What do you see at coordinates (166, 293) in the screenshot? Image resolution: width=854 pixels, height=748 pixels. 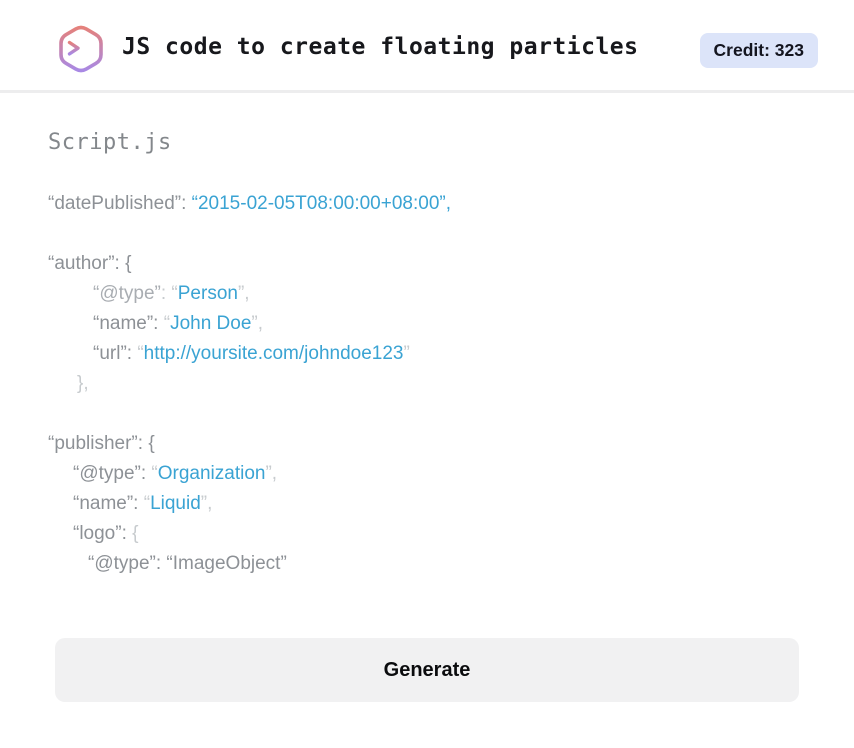 I see `code-segment: :` at bounding box center [166, 293].